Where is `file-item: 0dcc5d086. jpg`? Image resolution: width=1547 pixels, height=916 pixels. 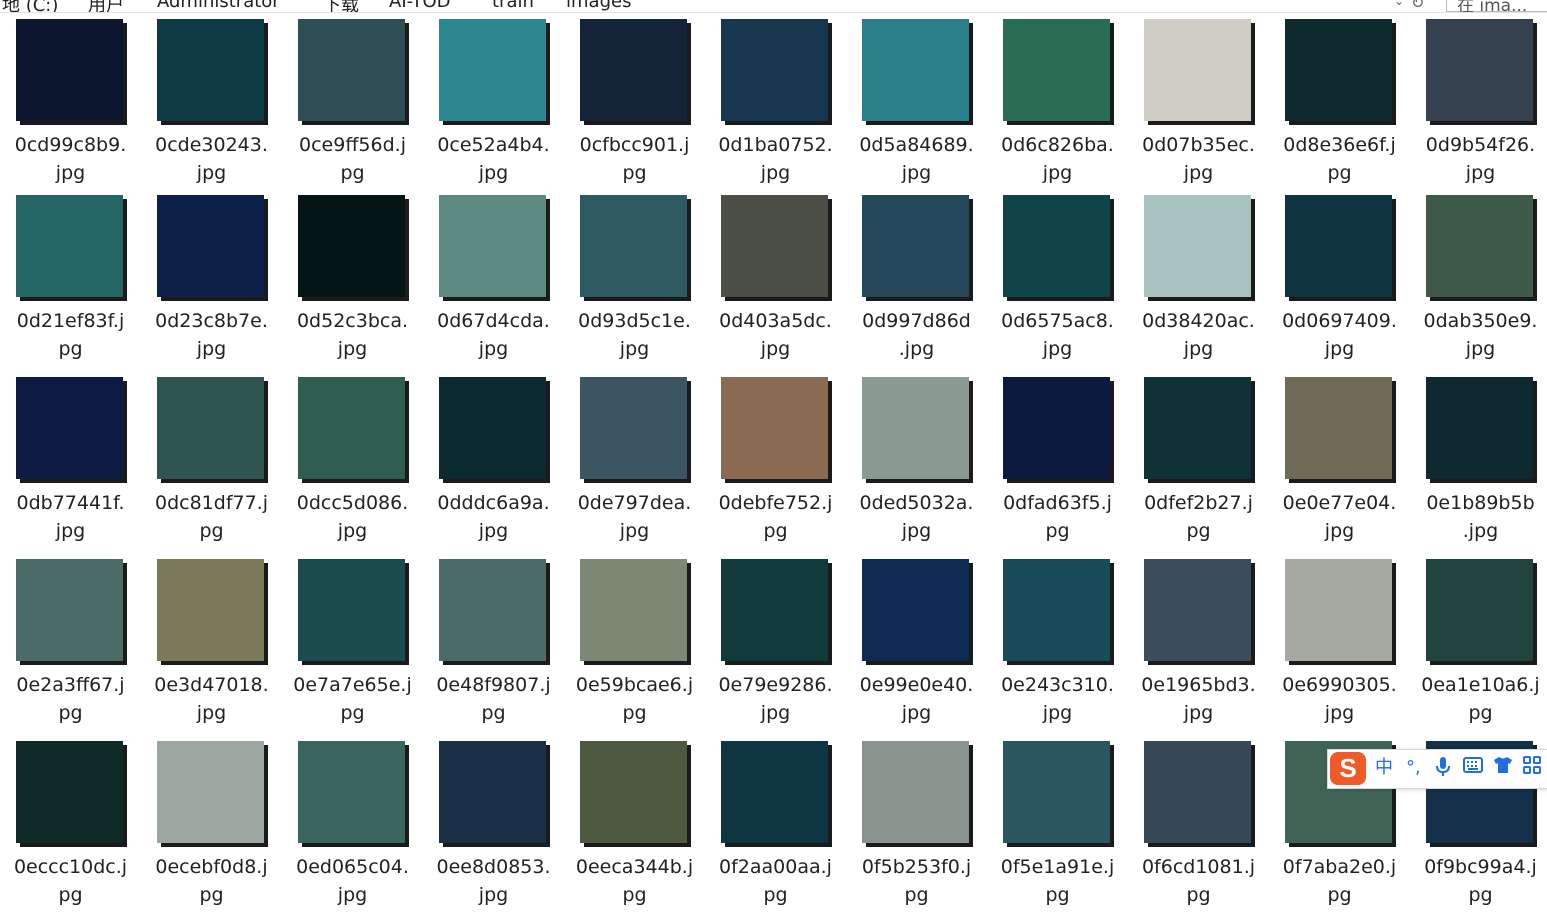 file-item: 0dcc5d086. jpg is located at coordinates (352, 464).